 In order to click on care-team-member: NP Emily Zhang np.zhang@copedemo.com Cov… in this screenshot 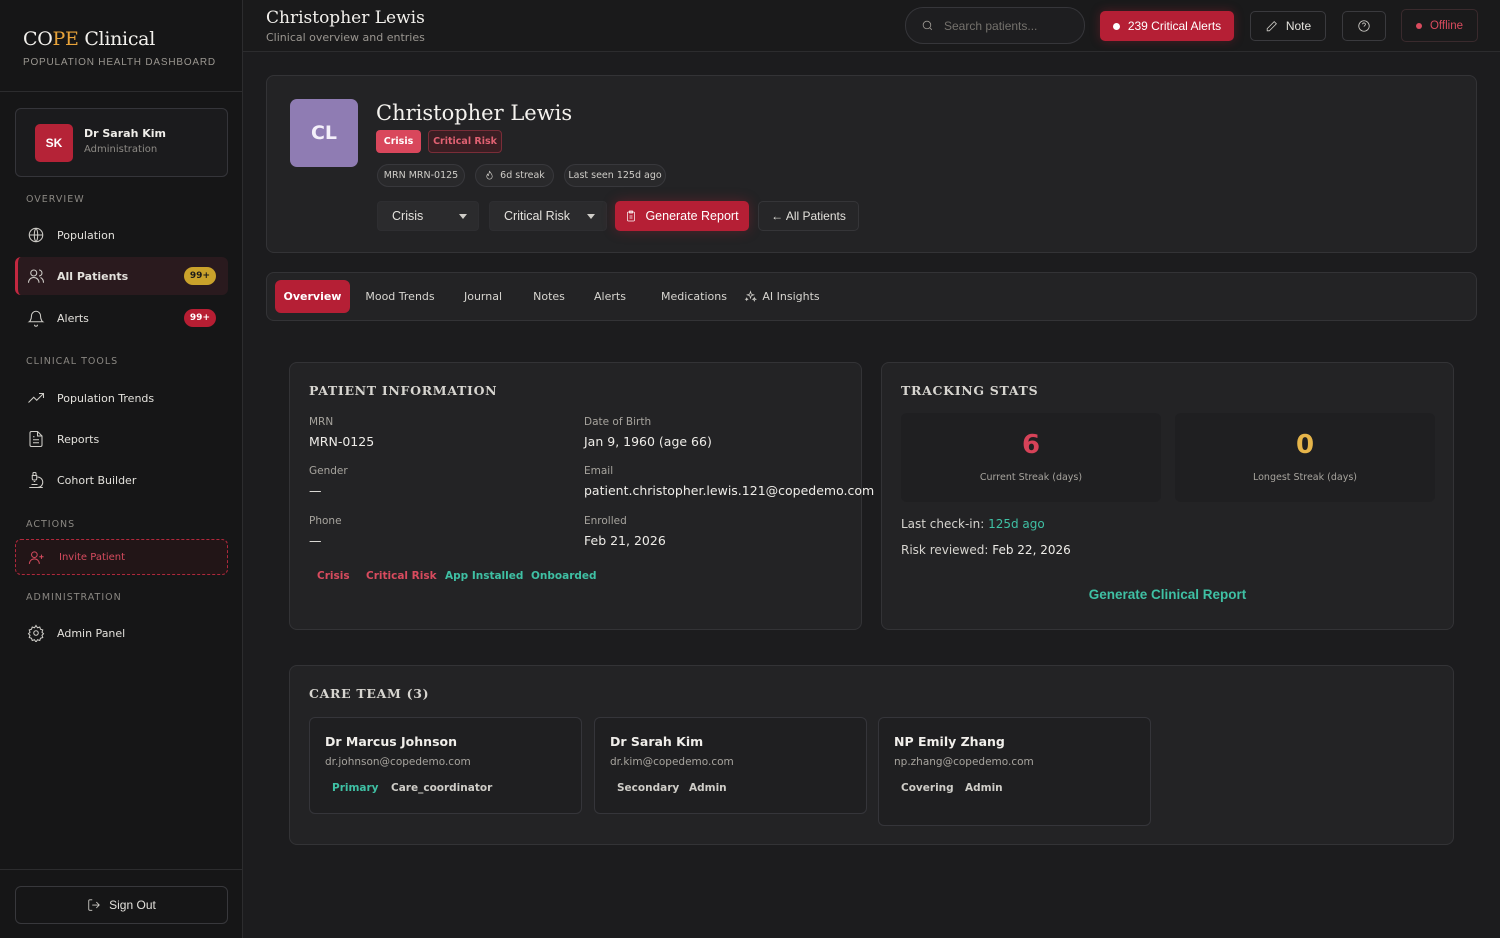, I will do `click(1014, 771)`.